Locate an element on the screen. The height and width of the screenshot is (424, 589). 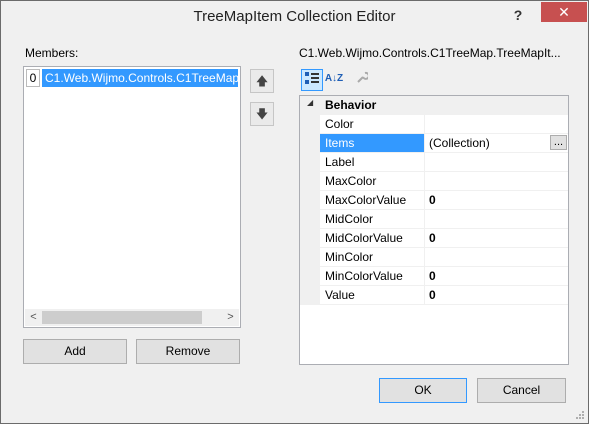
collapse-icon: ◢ is located at coordinates (310, 102).